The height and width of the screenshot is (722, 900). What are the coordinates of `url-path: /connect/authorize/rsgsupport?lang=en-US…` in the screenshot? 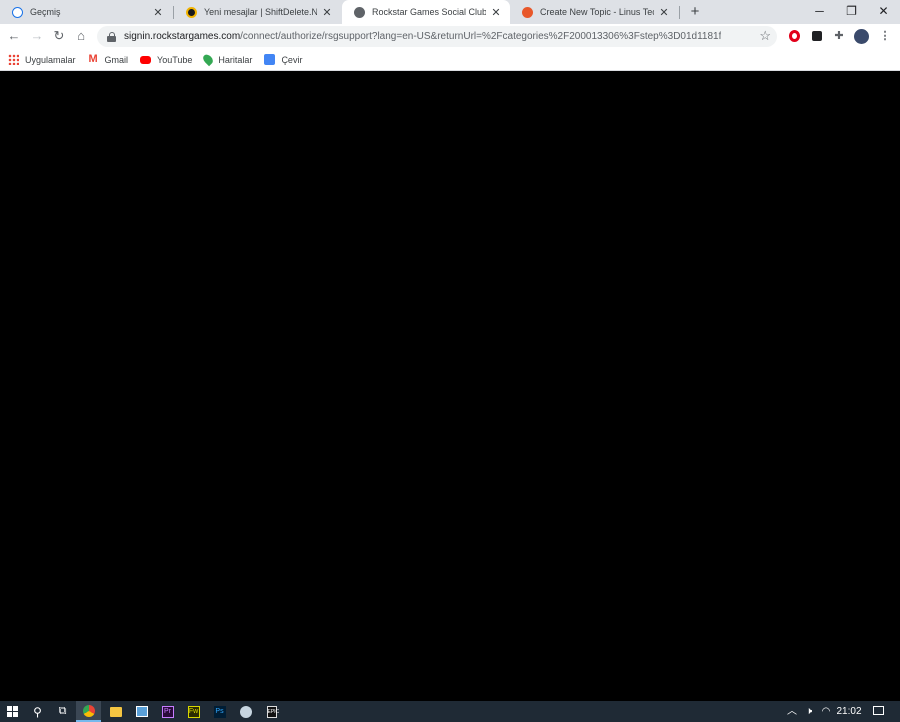 It's located at (481, 36).